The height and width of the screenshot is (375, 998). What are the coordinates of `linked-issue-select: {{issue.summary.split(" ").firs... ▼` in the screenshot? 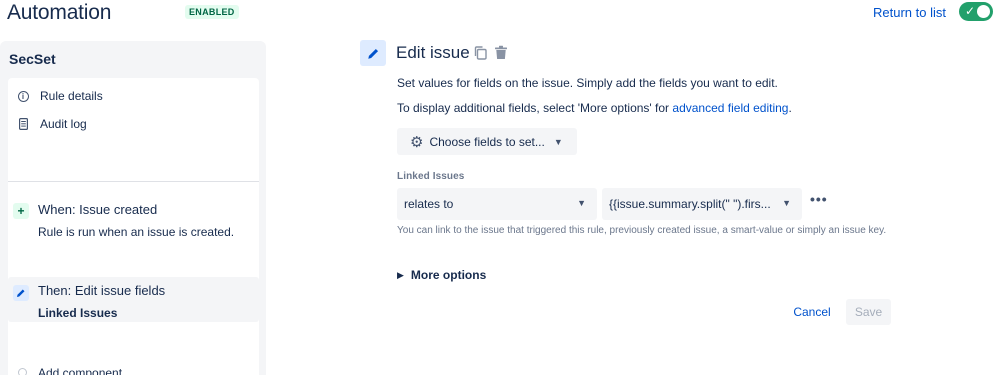 It's located at (702, 204).